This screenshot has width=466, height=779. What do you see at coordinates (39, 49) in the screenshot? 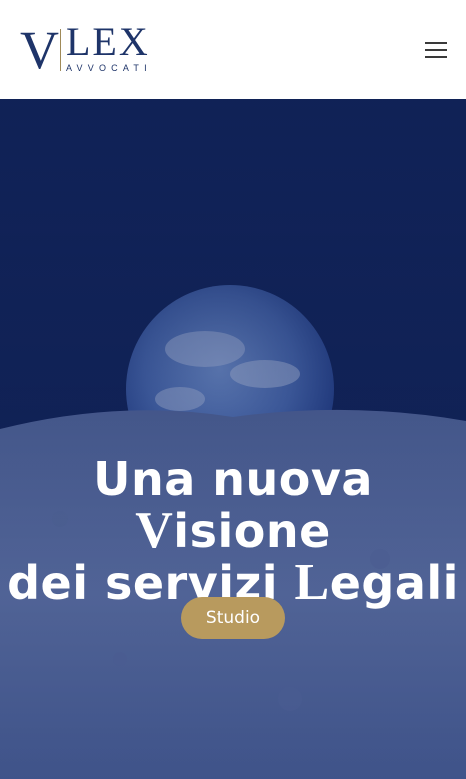
I see `logo-mark: V` at bounding box center [39, 49].